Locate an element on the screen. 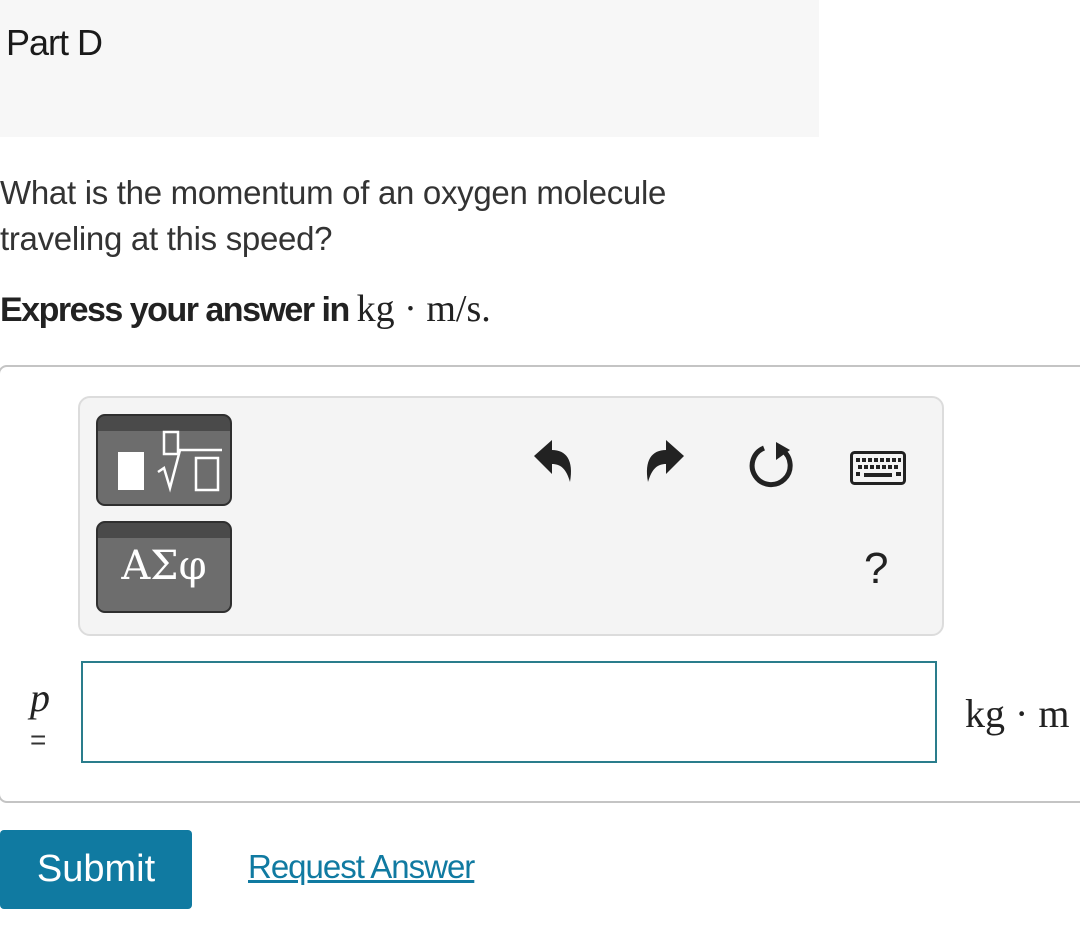 The height and width of the screenshot is (939, 1080). part-header: Part D is located at coordinates (409, 68).